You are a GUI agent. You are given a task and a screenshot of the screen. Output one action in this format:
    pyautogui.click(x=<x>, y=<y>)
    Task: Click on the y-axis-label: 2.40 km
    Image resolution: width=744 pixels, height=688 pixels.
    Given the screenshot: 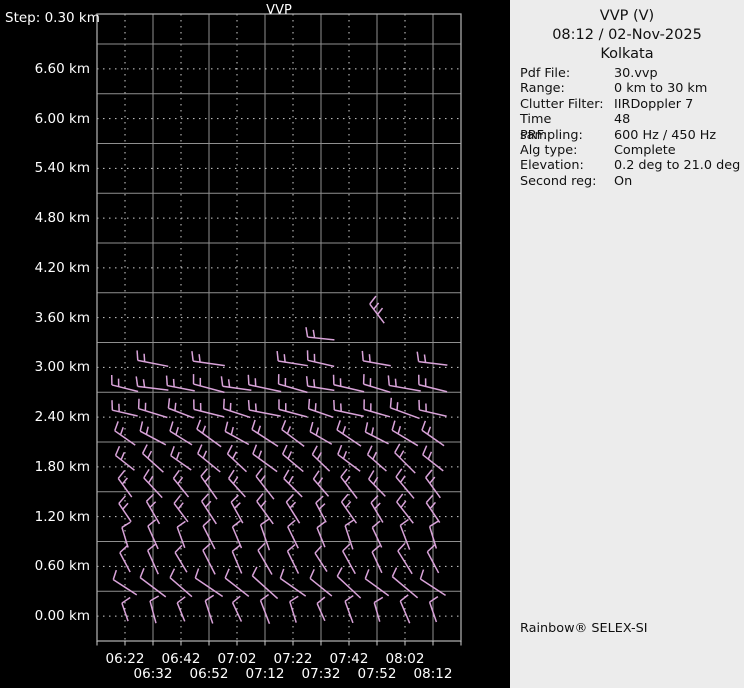 What is the action you would take?
    pyautogui.click(x=62, y=417)
    